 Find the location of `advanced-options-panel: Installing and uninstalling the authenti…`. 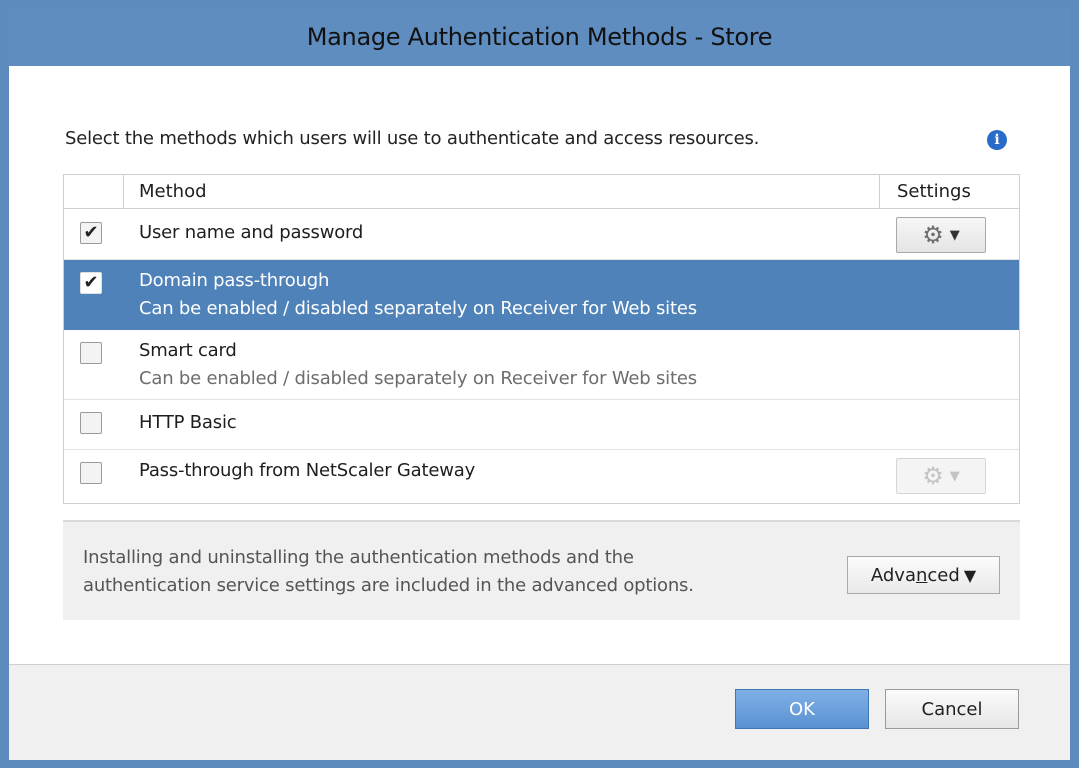

advanced-options-panel: Installing and uninstalling the authenti… is located at coordinates (541, 570).